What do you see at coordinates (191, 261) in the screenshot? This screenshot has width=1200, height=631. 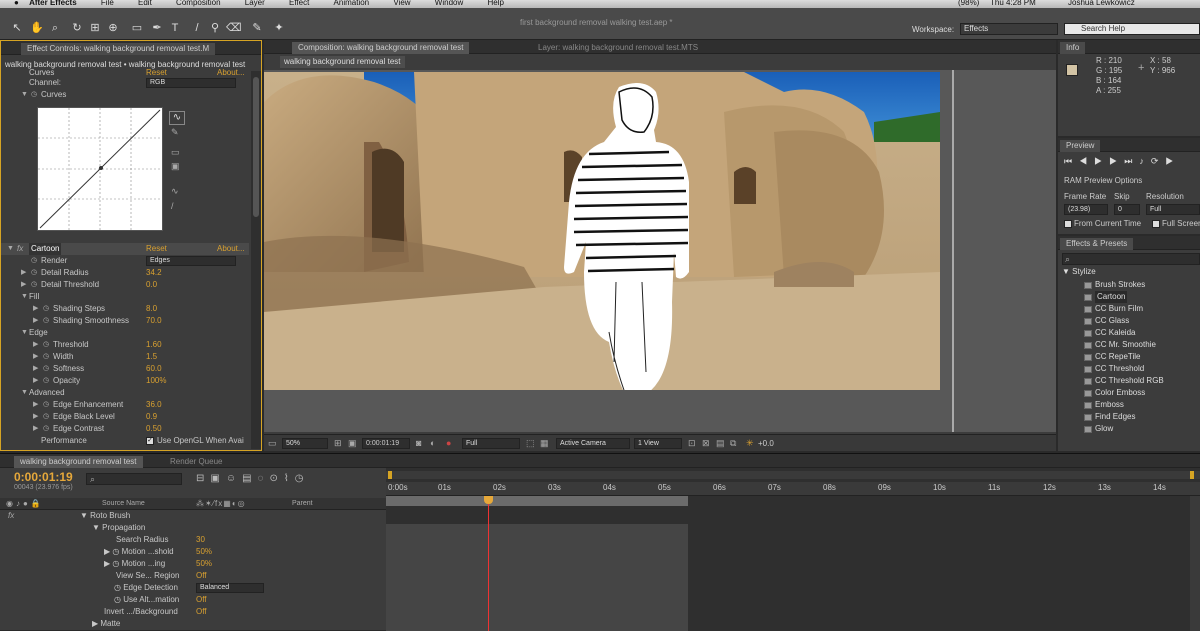 I see `render-dropdown: Edges` at bounding box center [191, 261].